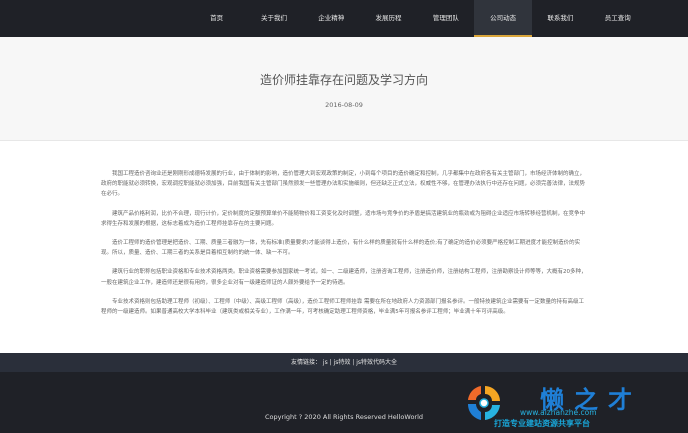 This screenshot has height=433, width=688. I want to click on watermark-url: www.aizhanzhe.com, so click(558, 412).